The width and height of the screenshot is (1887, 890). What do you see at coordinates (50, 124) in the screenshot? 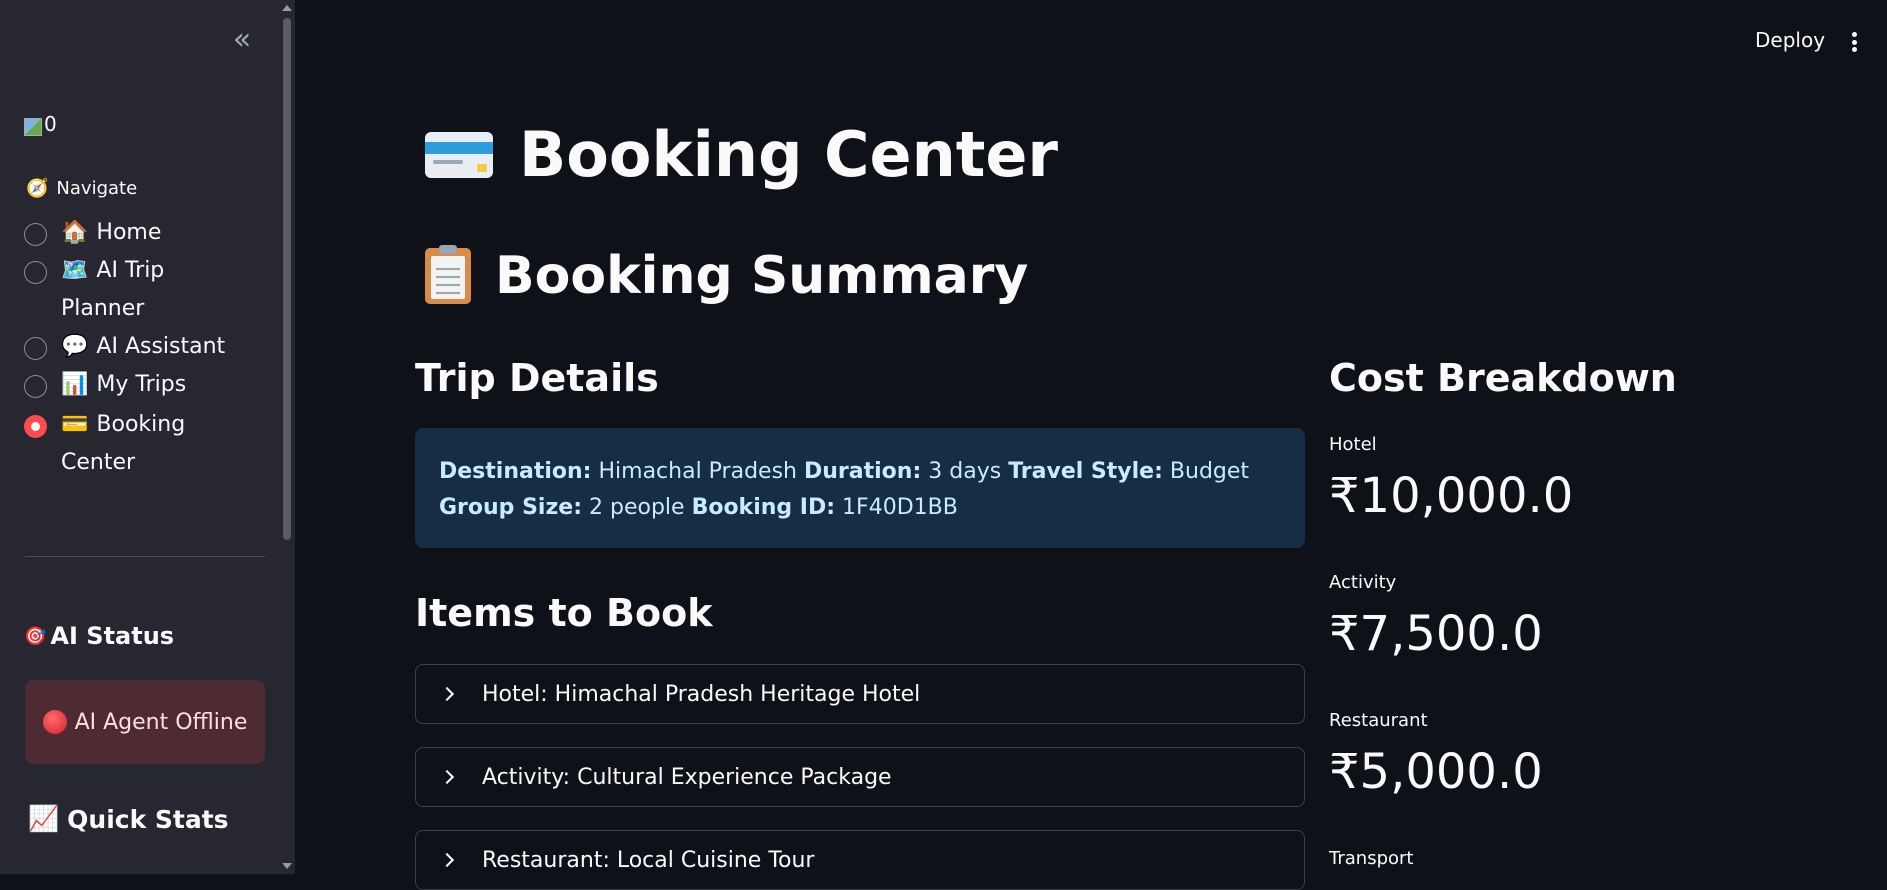
I see `logo-alt-text: 0` at bounding box center [50, 124].